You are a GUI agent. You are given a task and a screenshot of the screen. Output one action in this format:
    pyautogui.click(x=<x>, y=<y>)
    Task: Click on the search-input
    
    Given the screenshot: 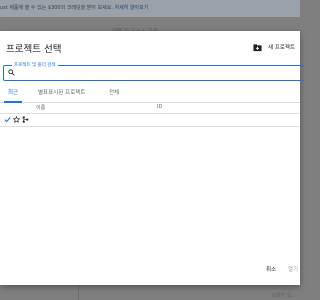 What is the action you would take?
    pyautogui.click(x=152, y=72)
    